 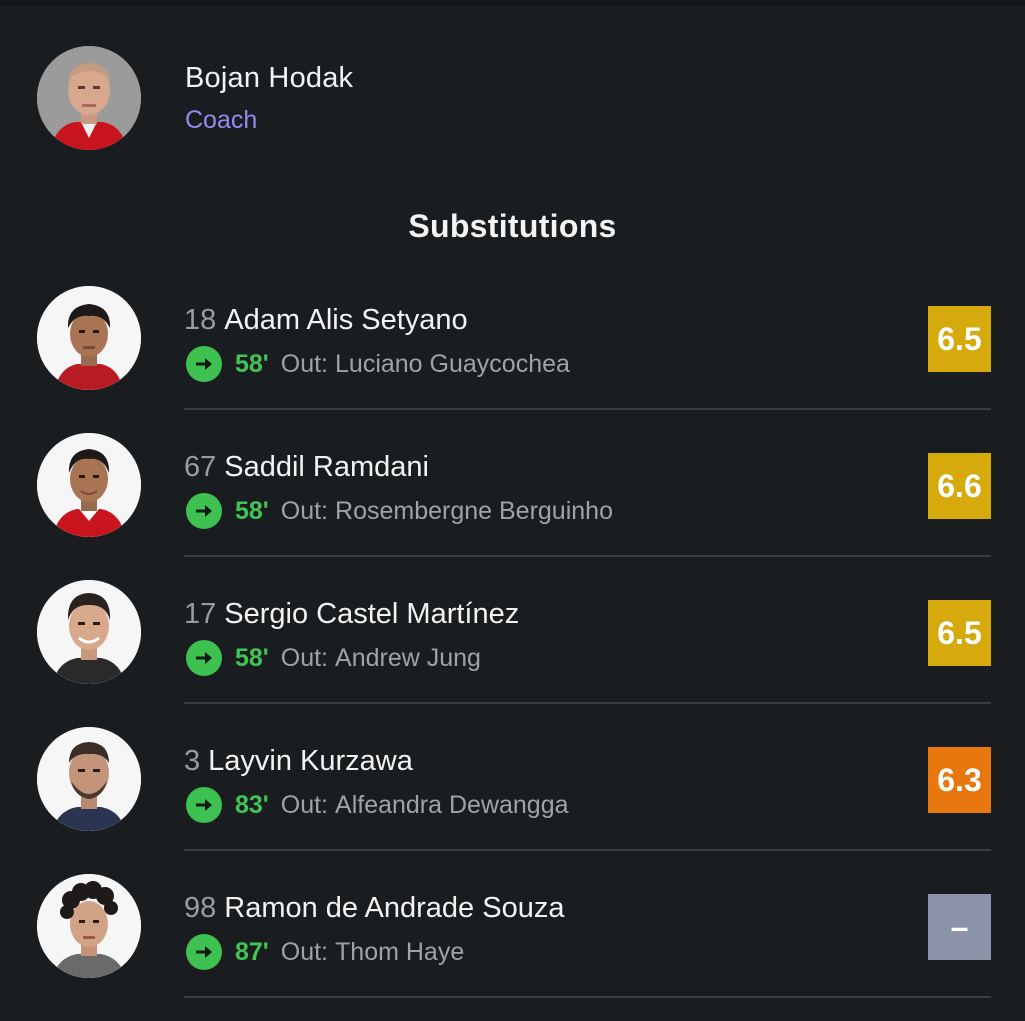 What do you see at coordinates (959, 486) in the screenshot?
I see `rating-badge: 6.6` at bounding box center [959, 486].